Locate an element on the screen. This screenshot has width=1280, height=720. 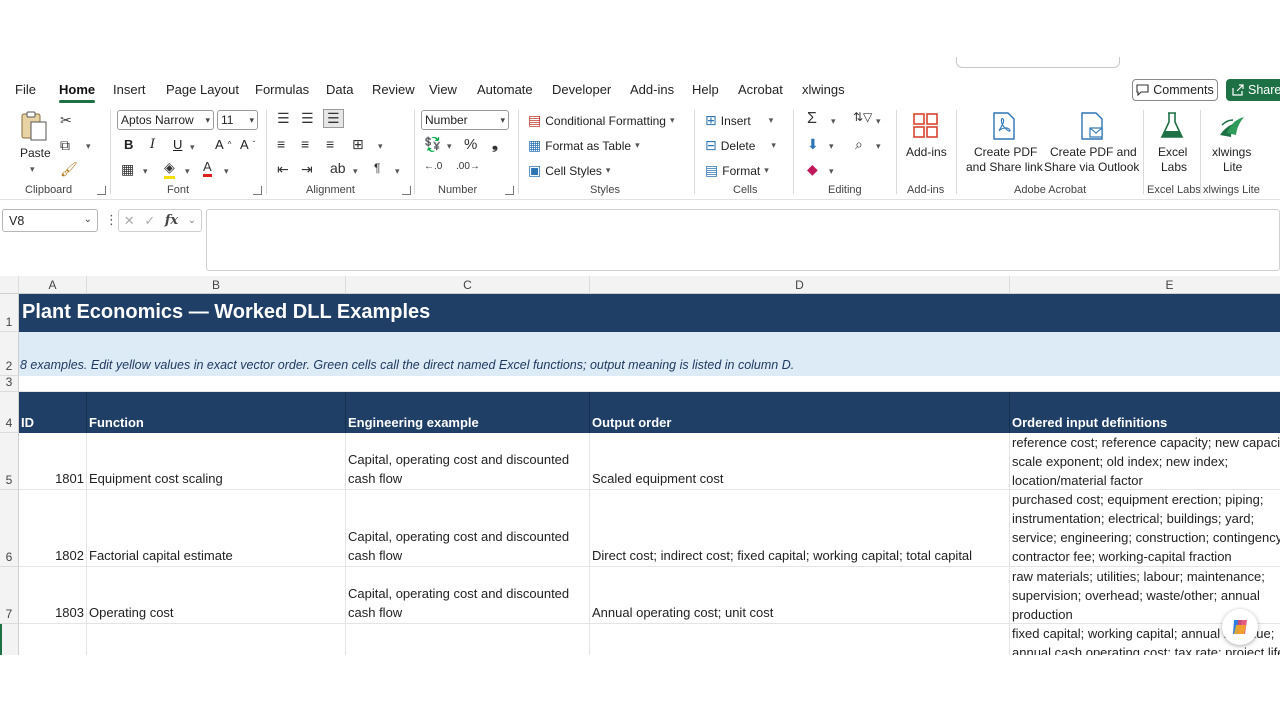
table-cell-id: 1802 is located at coordinates (53, 528).